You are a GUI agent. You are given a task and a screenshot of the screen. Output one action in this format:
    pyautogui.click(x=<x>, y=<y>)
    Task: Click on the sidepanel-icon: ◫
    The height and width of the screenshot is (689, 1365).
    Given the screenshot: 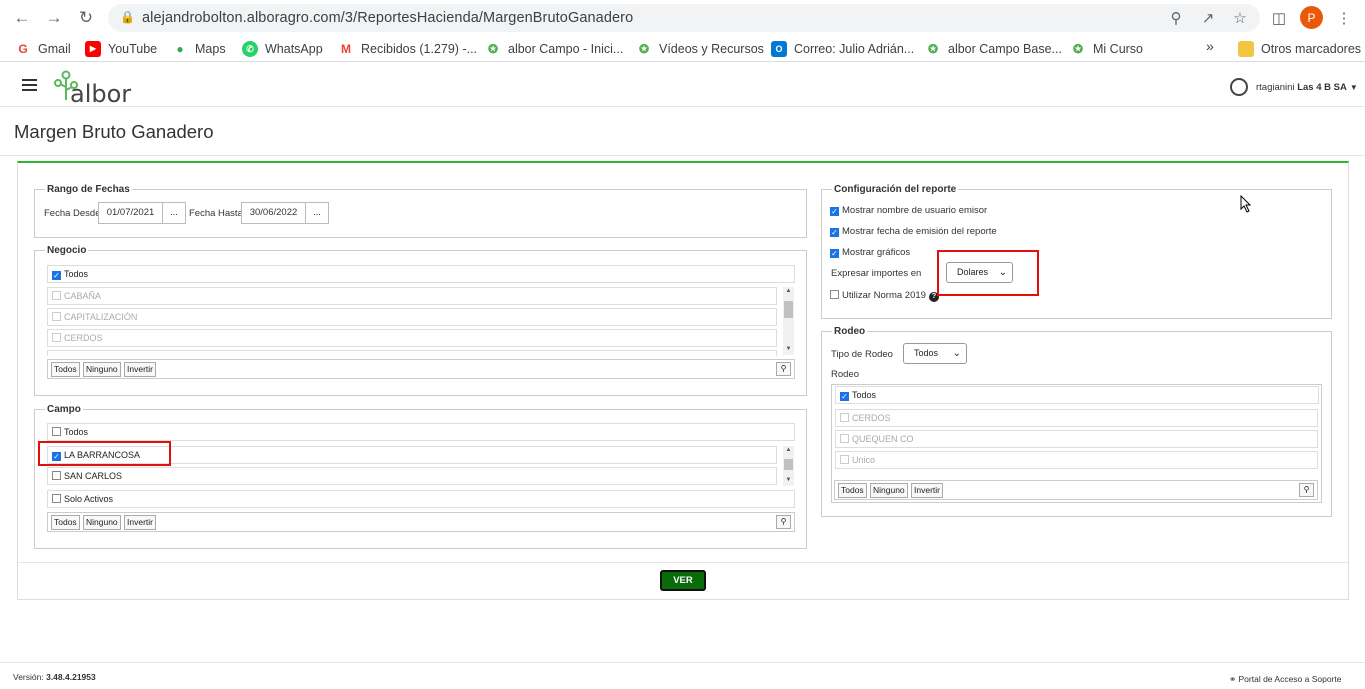 What is the action you would take?
    pyautogui.click(x=1279, y=18)
    